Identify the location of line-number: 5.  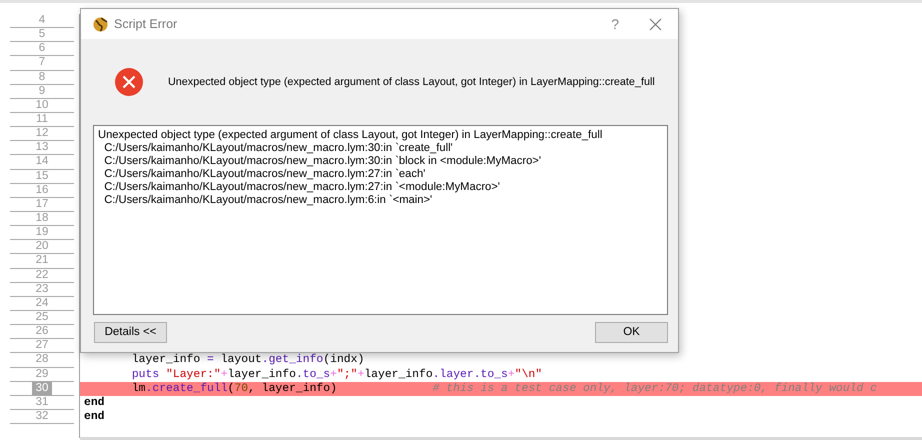
(42, 35).